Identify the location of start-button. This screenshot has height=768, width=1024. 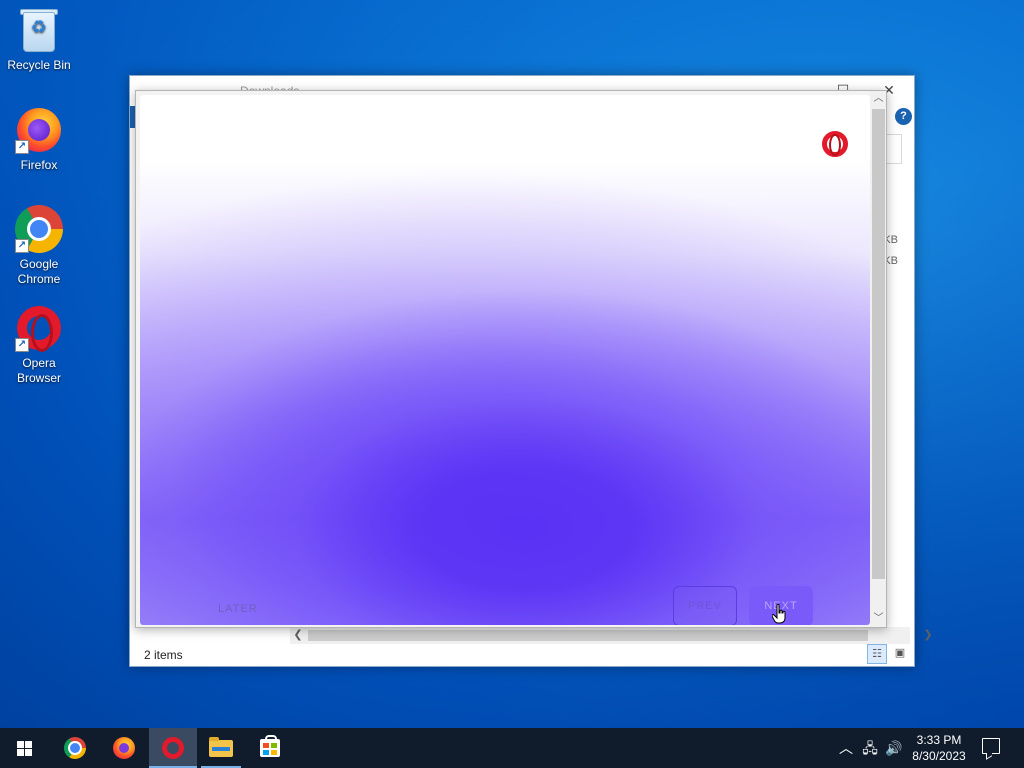
(24, 748).